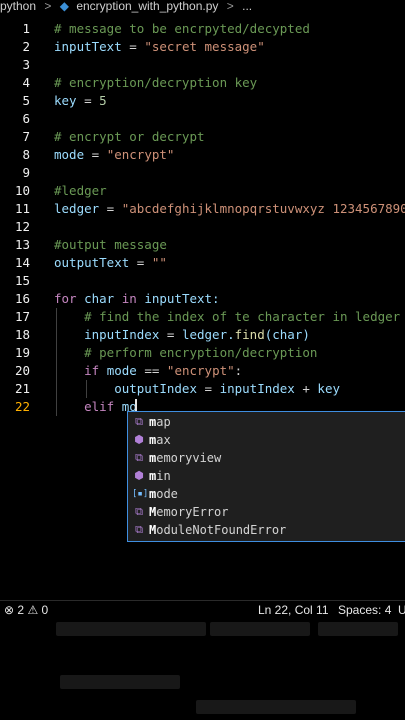 The height and width of the screenshot is (720, 405). What do you see at coordinates (202, 227) in the screenshot?
I see `code-line: 12` at bounding box center [202, 227].